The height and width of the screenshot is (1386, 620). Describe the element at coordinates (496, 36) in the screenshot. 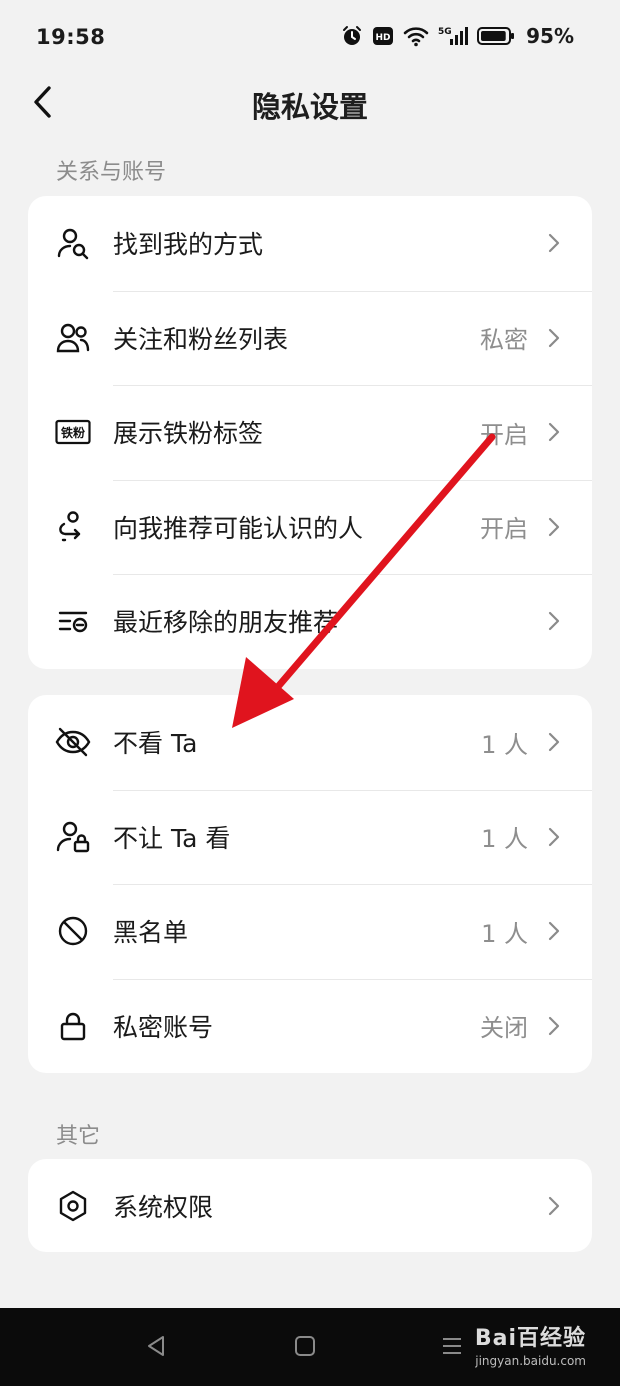

I see `battery-icon` at that location.